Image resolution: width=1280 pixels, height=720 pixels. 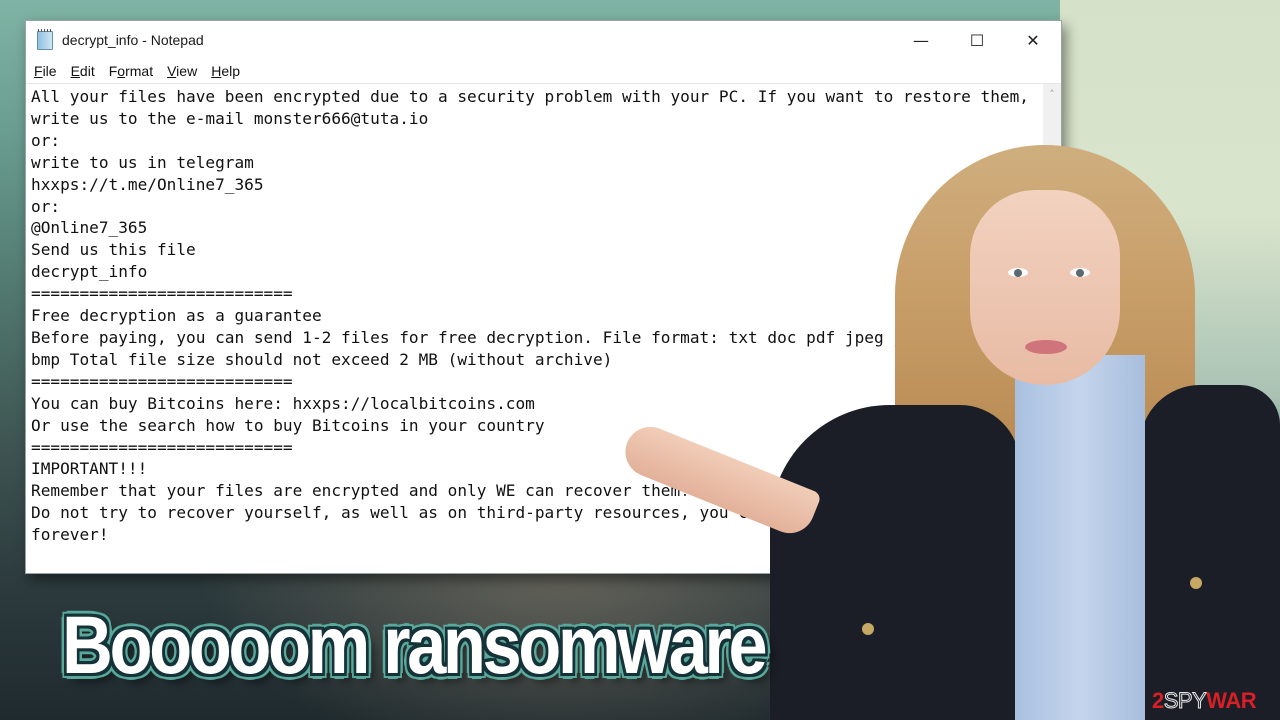 What do you see at coordinates (1052, 328) in the screenshot?
I see `vertical-scrollbar: ˄` at bounding box center [1052, 328].